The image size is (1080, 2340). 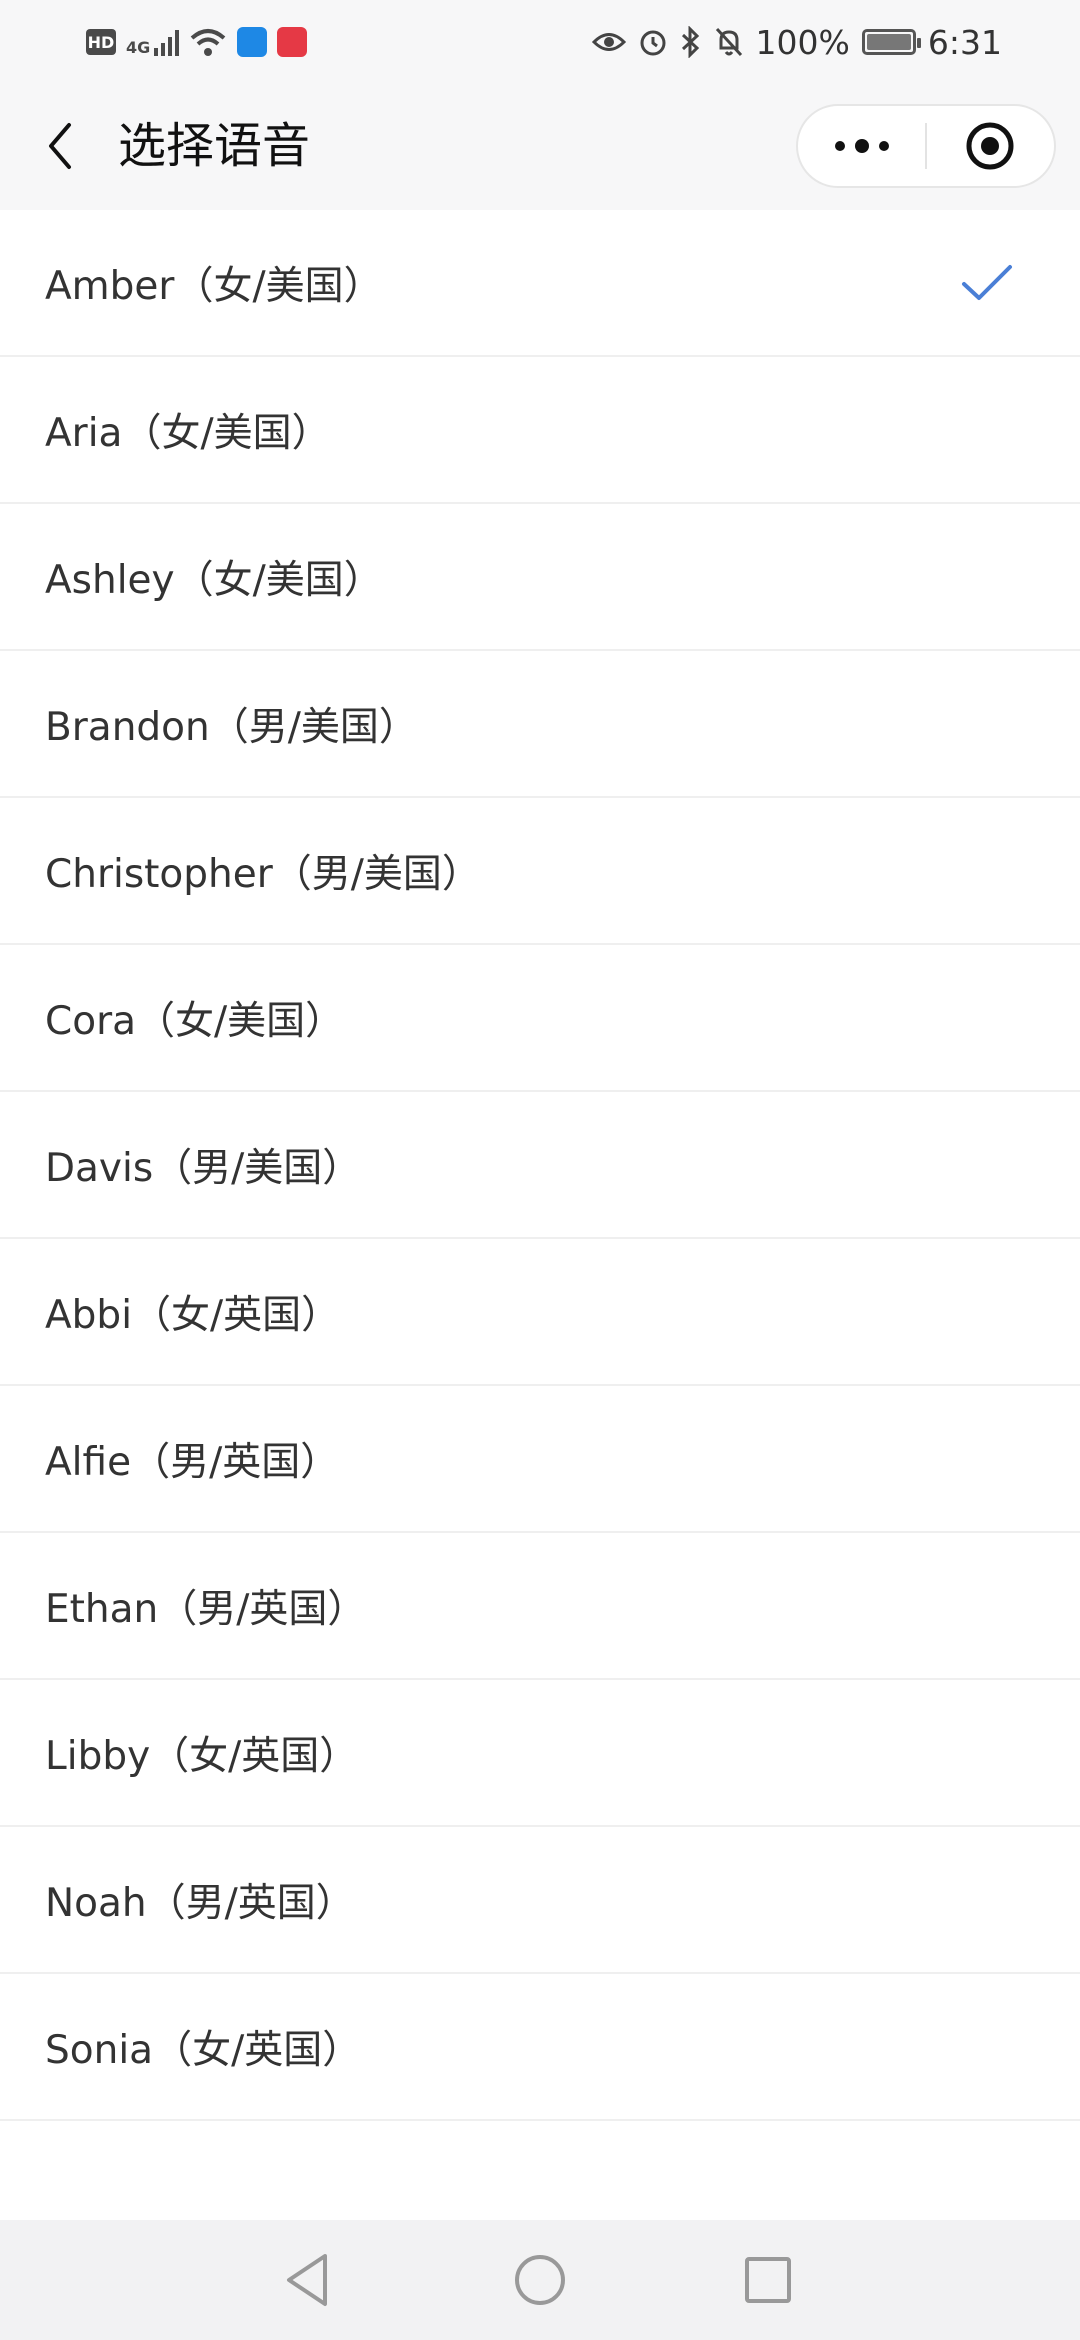 I want to click on title-bar: 选择语音, so click(x=540, y=146).